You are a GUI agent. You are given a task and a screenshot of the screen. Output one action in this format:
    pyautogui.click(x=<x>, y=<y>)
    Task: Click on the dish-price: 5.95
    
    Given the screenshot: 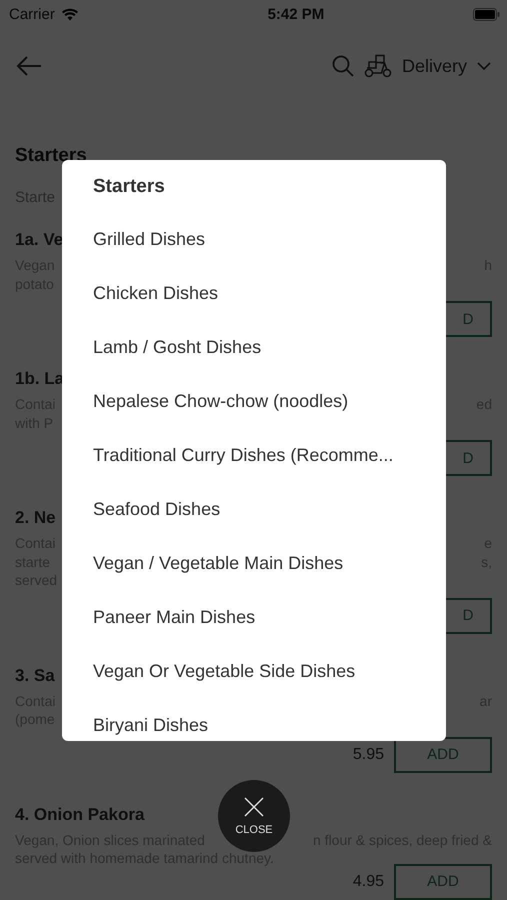 What is the action you would take?
    pyautogui.click(x=368, y=755)
    